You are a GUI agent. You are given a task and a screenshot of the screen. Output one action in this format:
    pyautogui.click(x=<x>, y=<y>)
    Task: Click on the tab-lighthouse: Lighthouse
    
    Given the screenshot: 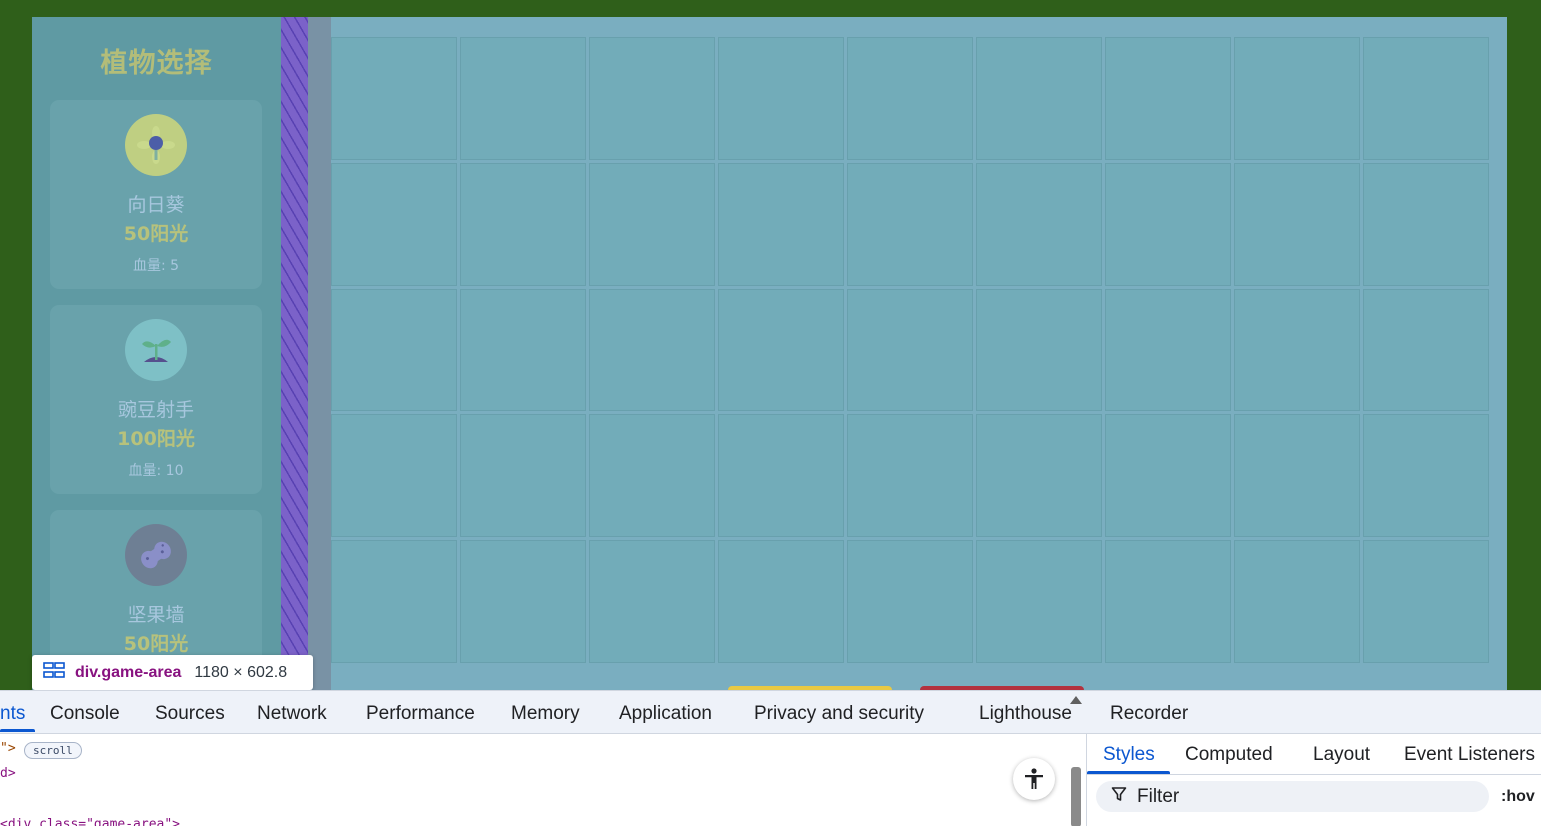 What is the action you would take?
    pyautogui.click(x=1025, y=714)
    